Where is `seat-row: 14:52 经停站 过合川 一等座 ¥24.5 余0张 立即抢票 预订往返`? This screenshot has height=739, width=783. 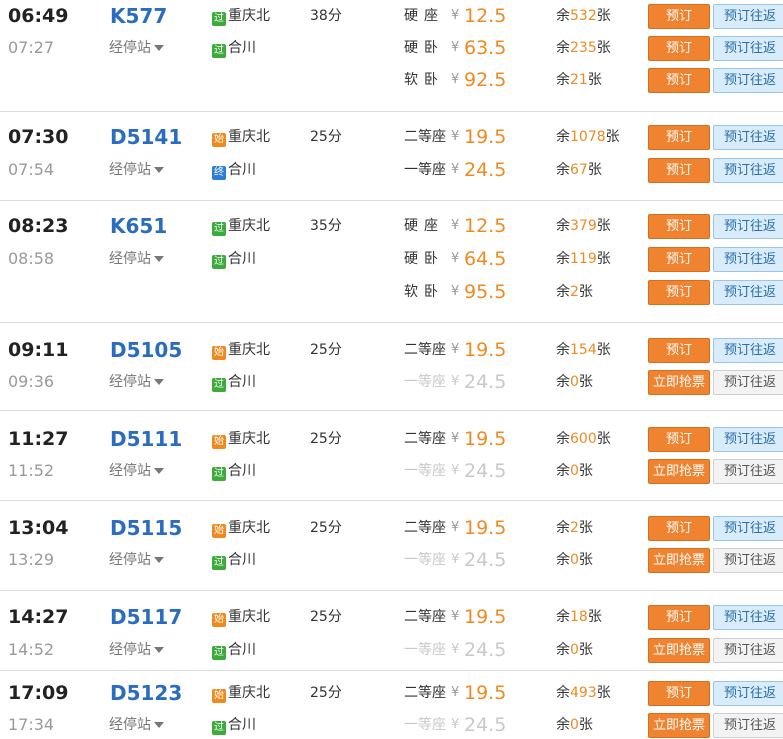 seat-row: 14:52 经停站 过合川 一等座 ¥24.5 余0张 立即抢票 预订往返 is located at coordinates (391, 650).